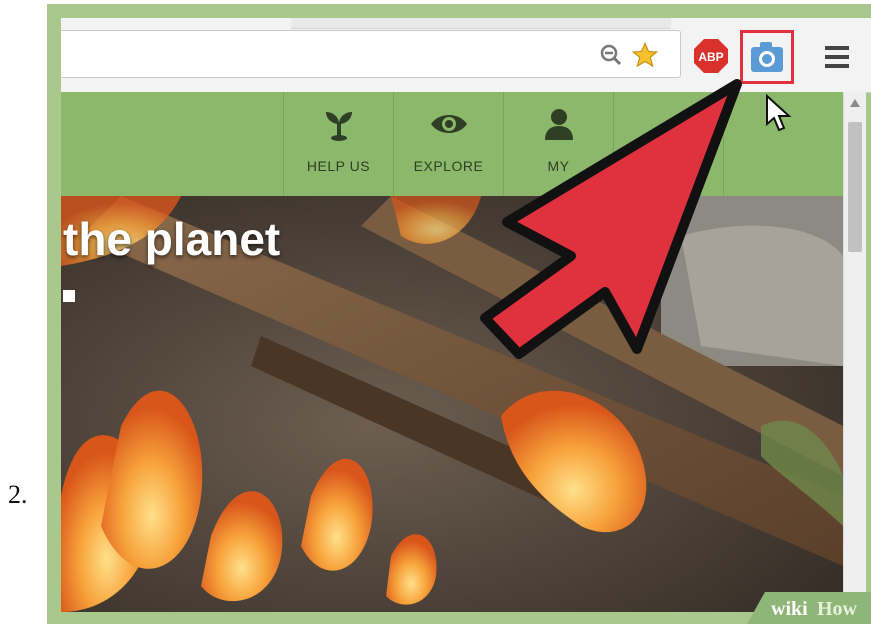  Describe the element at coordinates (779, 113) in the screenshot. I see `mouse-cursor-icon` at that location.